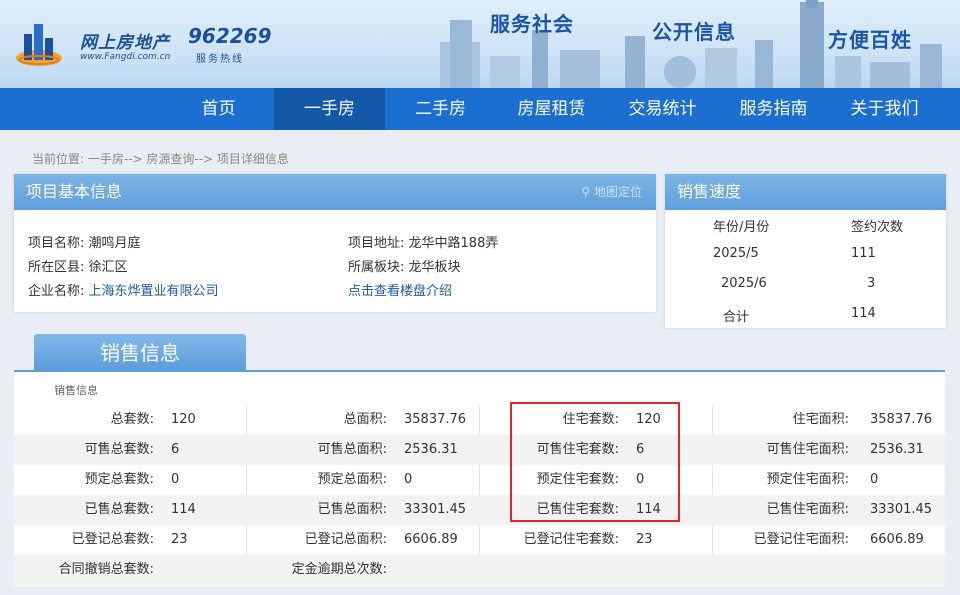  What do you see at coordinates (741, 227) in the screenshot?
I see `speed-col-month: 年份/月份` at bounding box center [741, 227].